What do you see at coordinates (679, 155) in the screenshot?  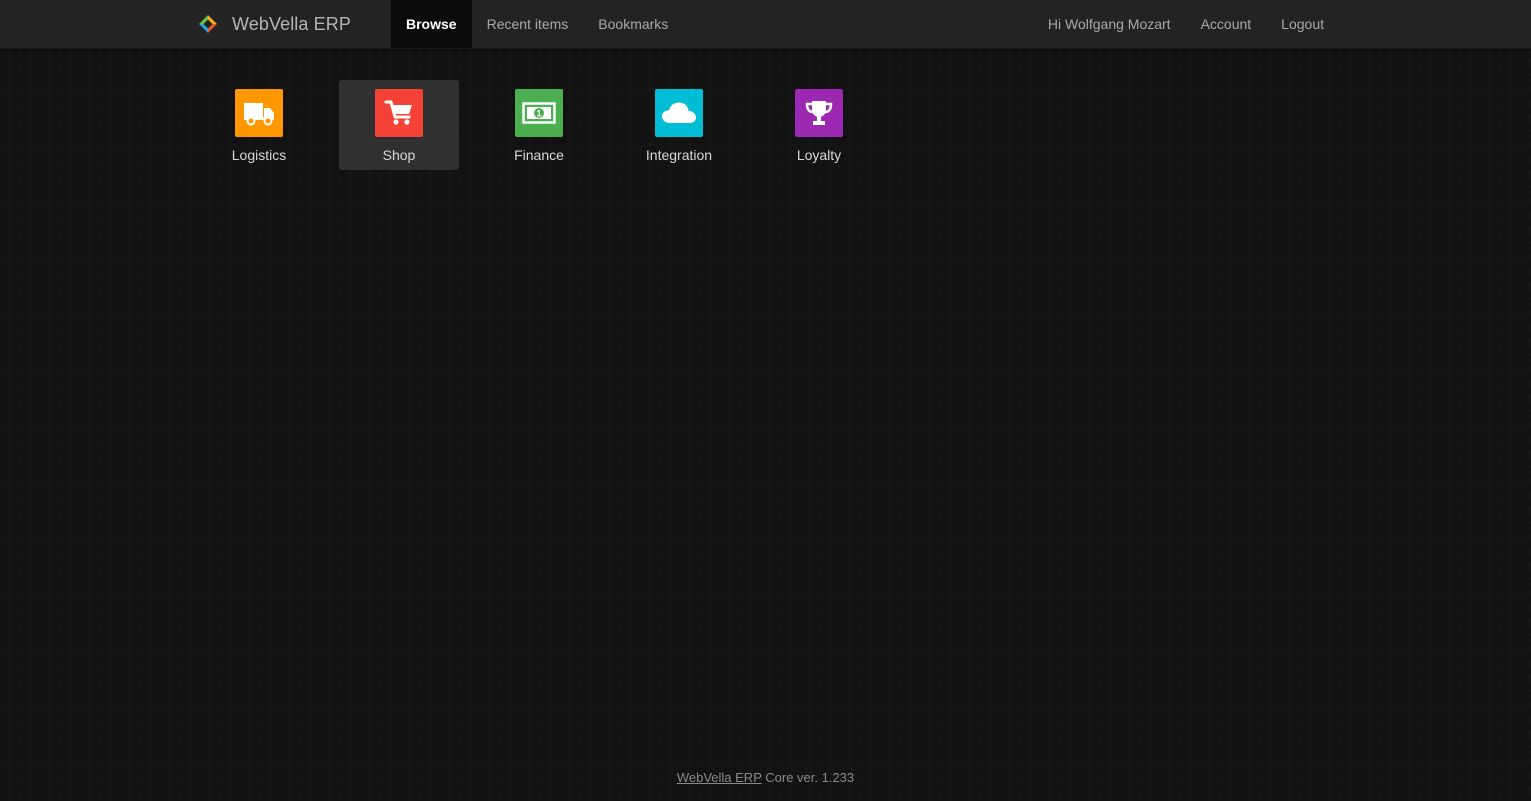 I see `app-label: Integration` at bounding box center [679, 155].